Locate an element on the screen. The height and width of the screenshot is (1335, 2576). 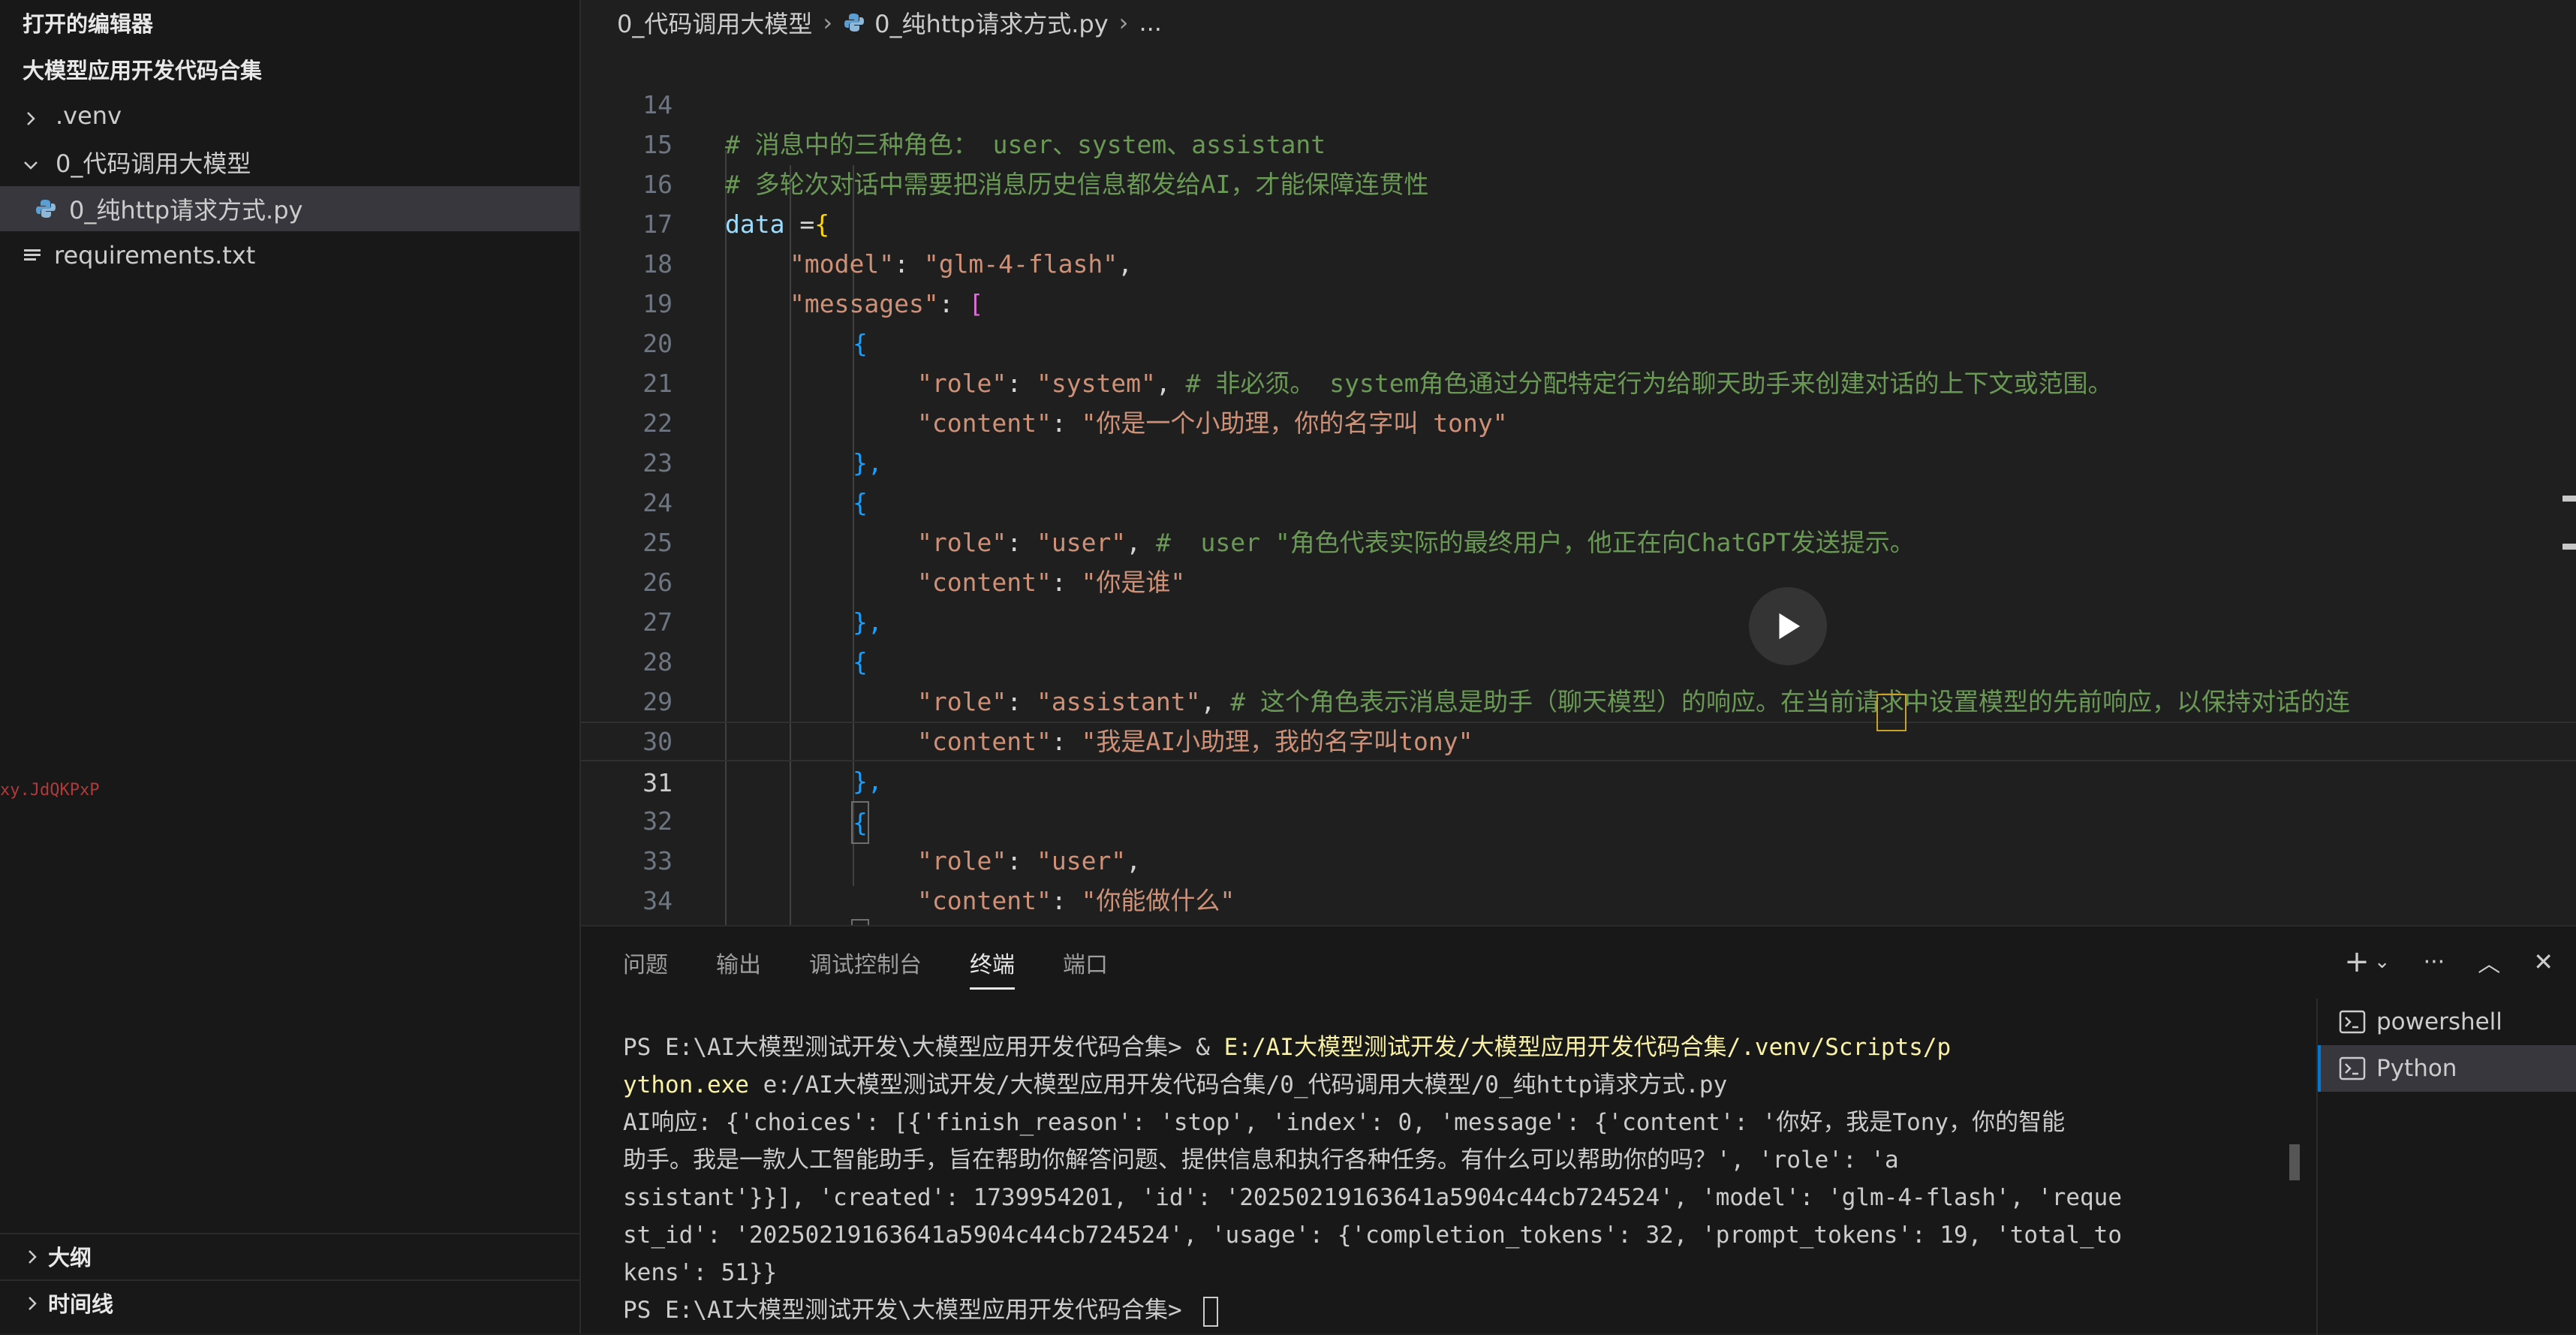
close-panel-icon: ✕ is located at coordinates (2543, 962).